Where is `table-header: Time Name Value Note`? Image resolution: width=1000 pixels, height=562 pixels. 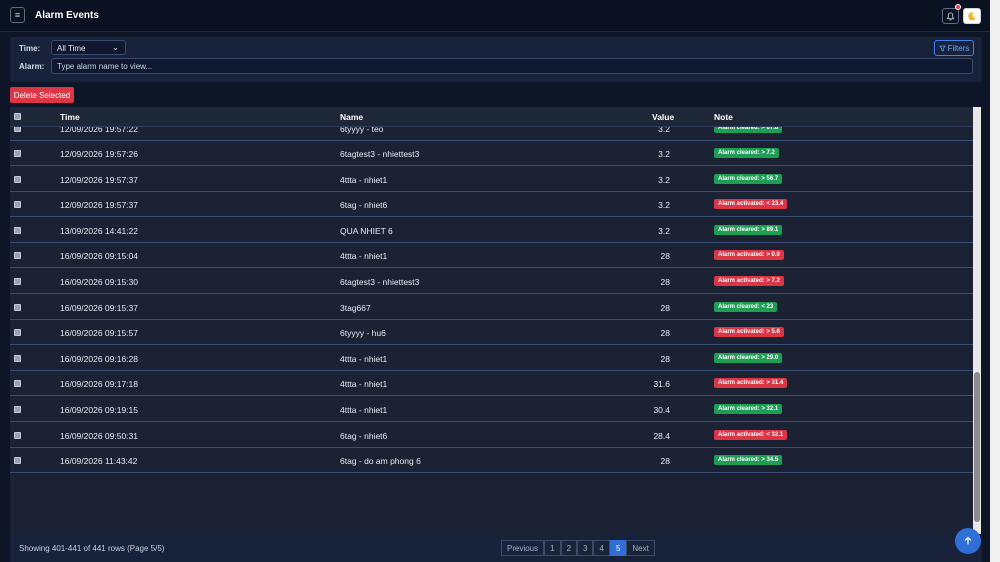 table-header: Time Name Value Note is located at coordinates (491, 117).